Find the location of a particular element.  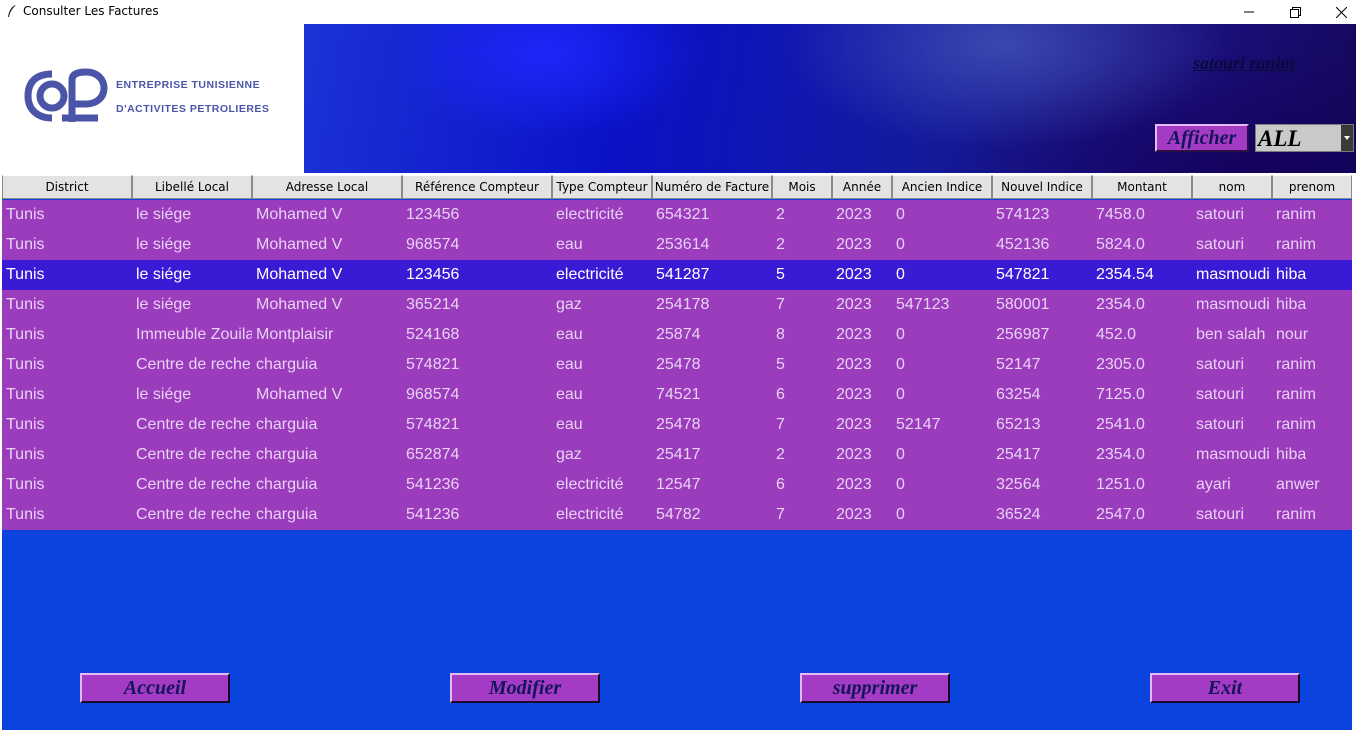

table-cell: 652874 is located at coordinates (433, 454).